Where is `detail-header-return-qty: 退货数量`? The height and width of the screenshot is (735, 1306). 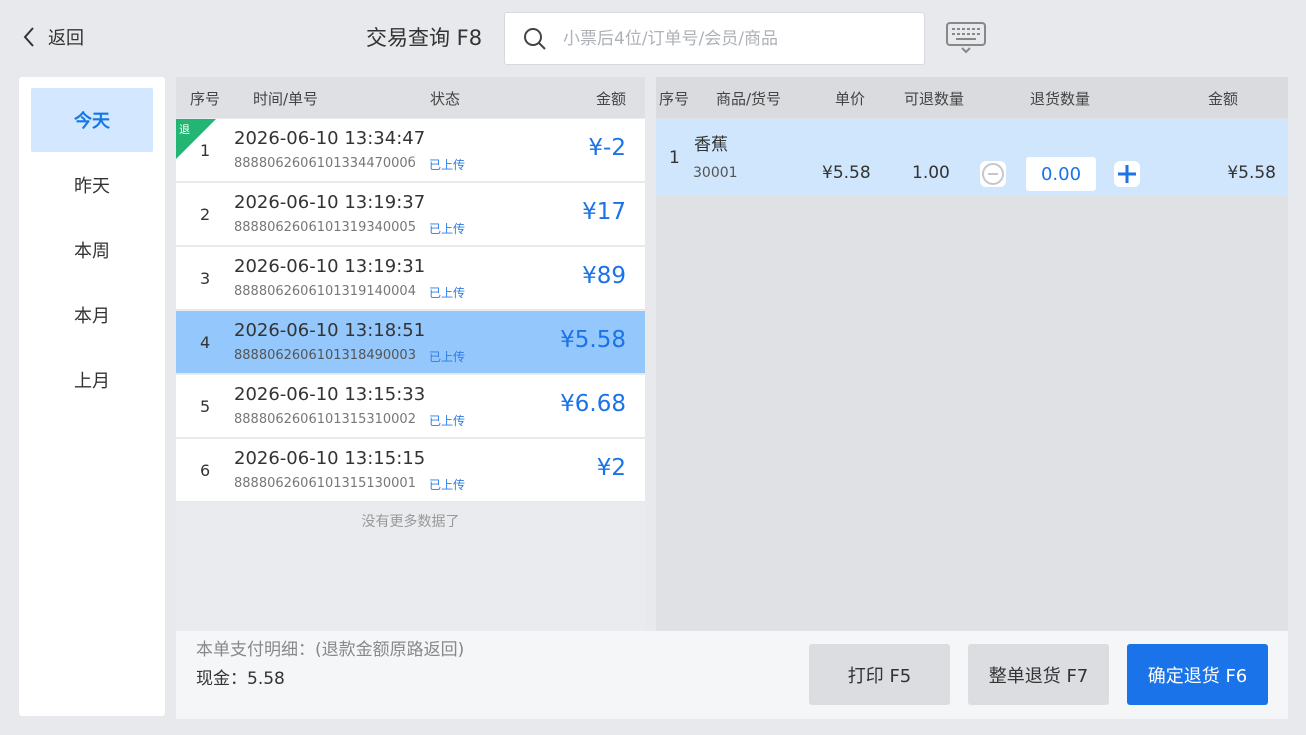 detail-header-return-qty: 退货数量 is located at coordinates (1060, 99).